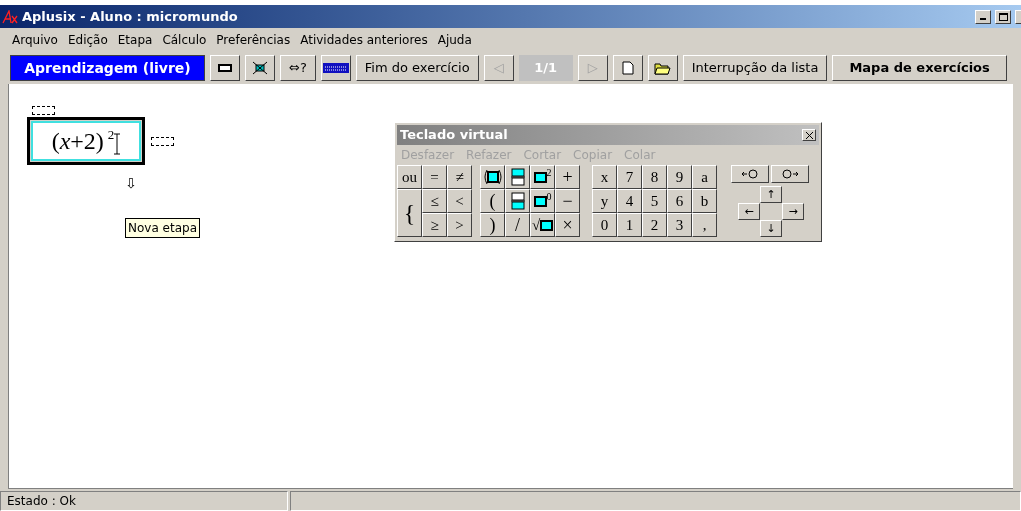 This screenshot has height=511, width=1021. Describe the element at coordinates (983, 16) in the screenshot. I see `minimize-button` at that location.